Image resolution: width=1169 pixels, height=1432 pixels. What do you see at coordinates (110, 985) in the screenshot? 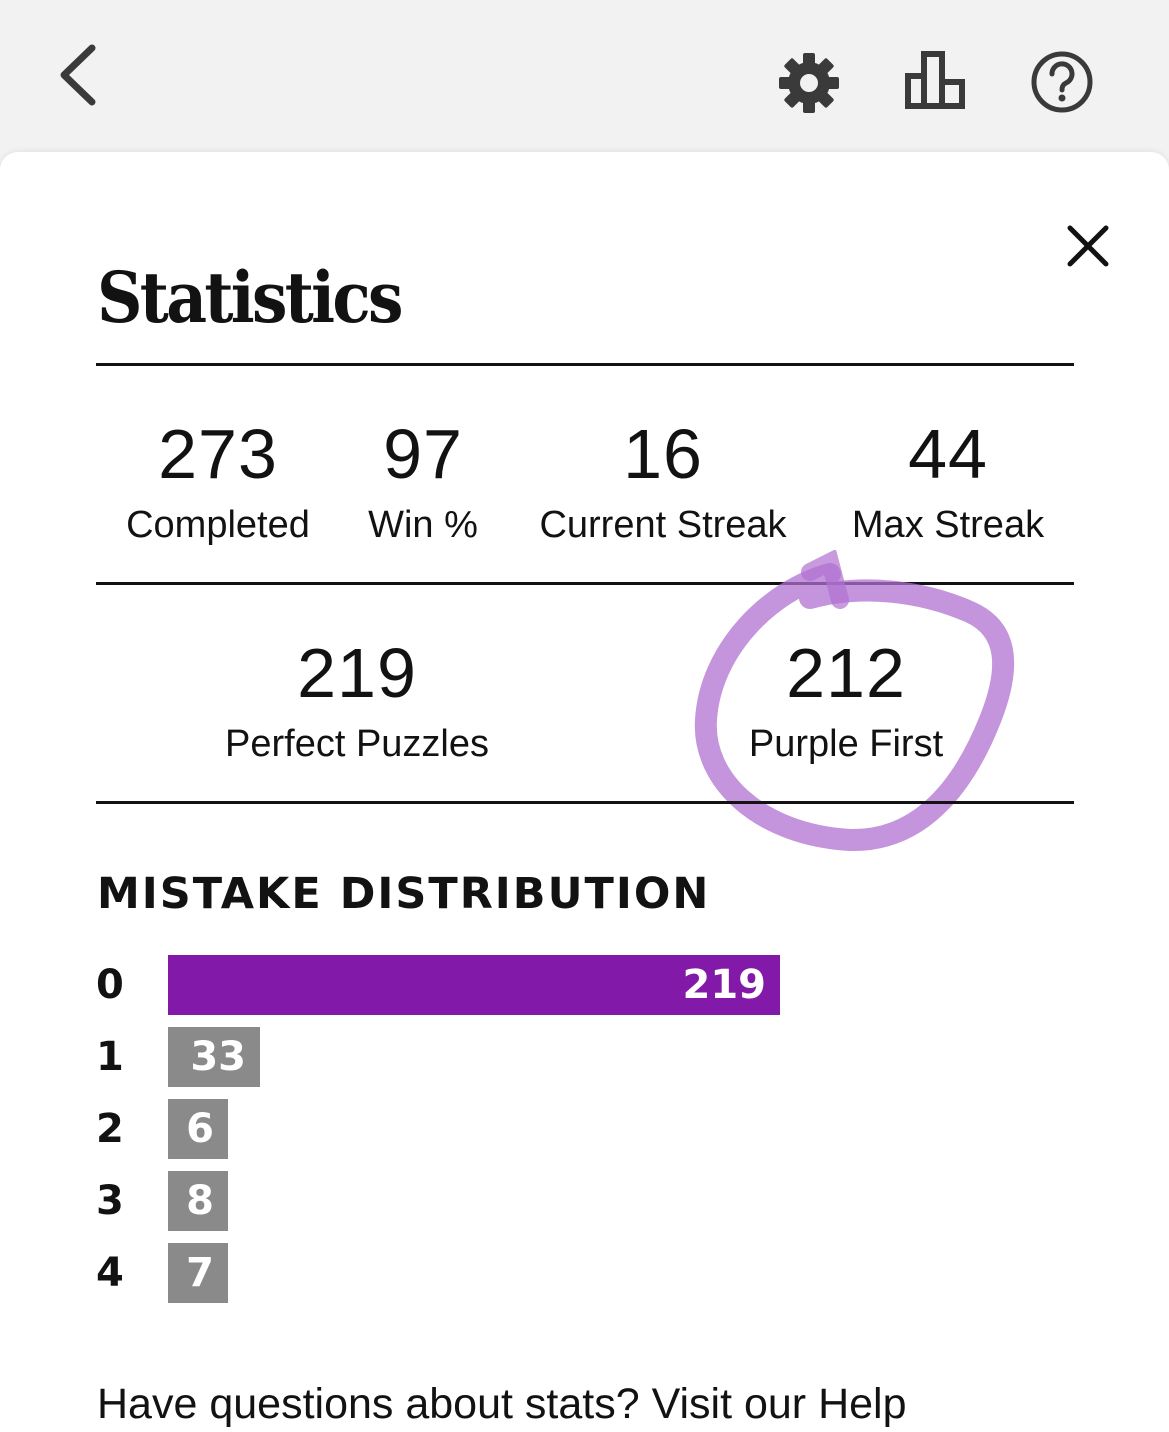
I see `mistake-count-label: 0` at bounding box center [110, 985].